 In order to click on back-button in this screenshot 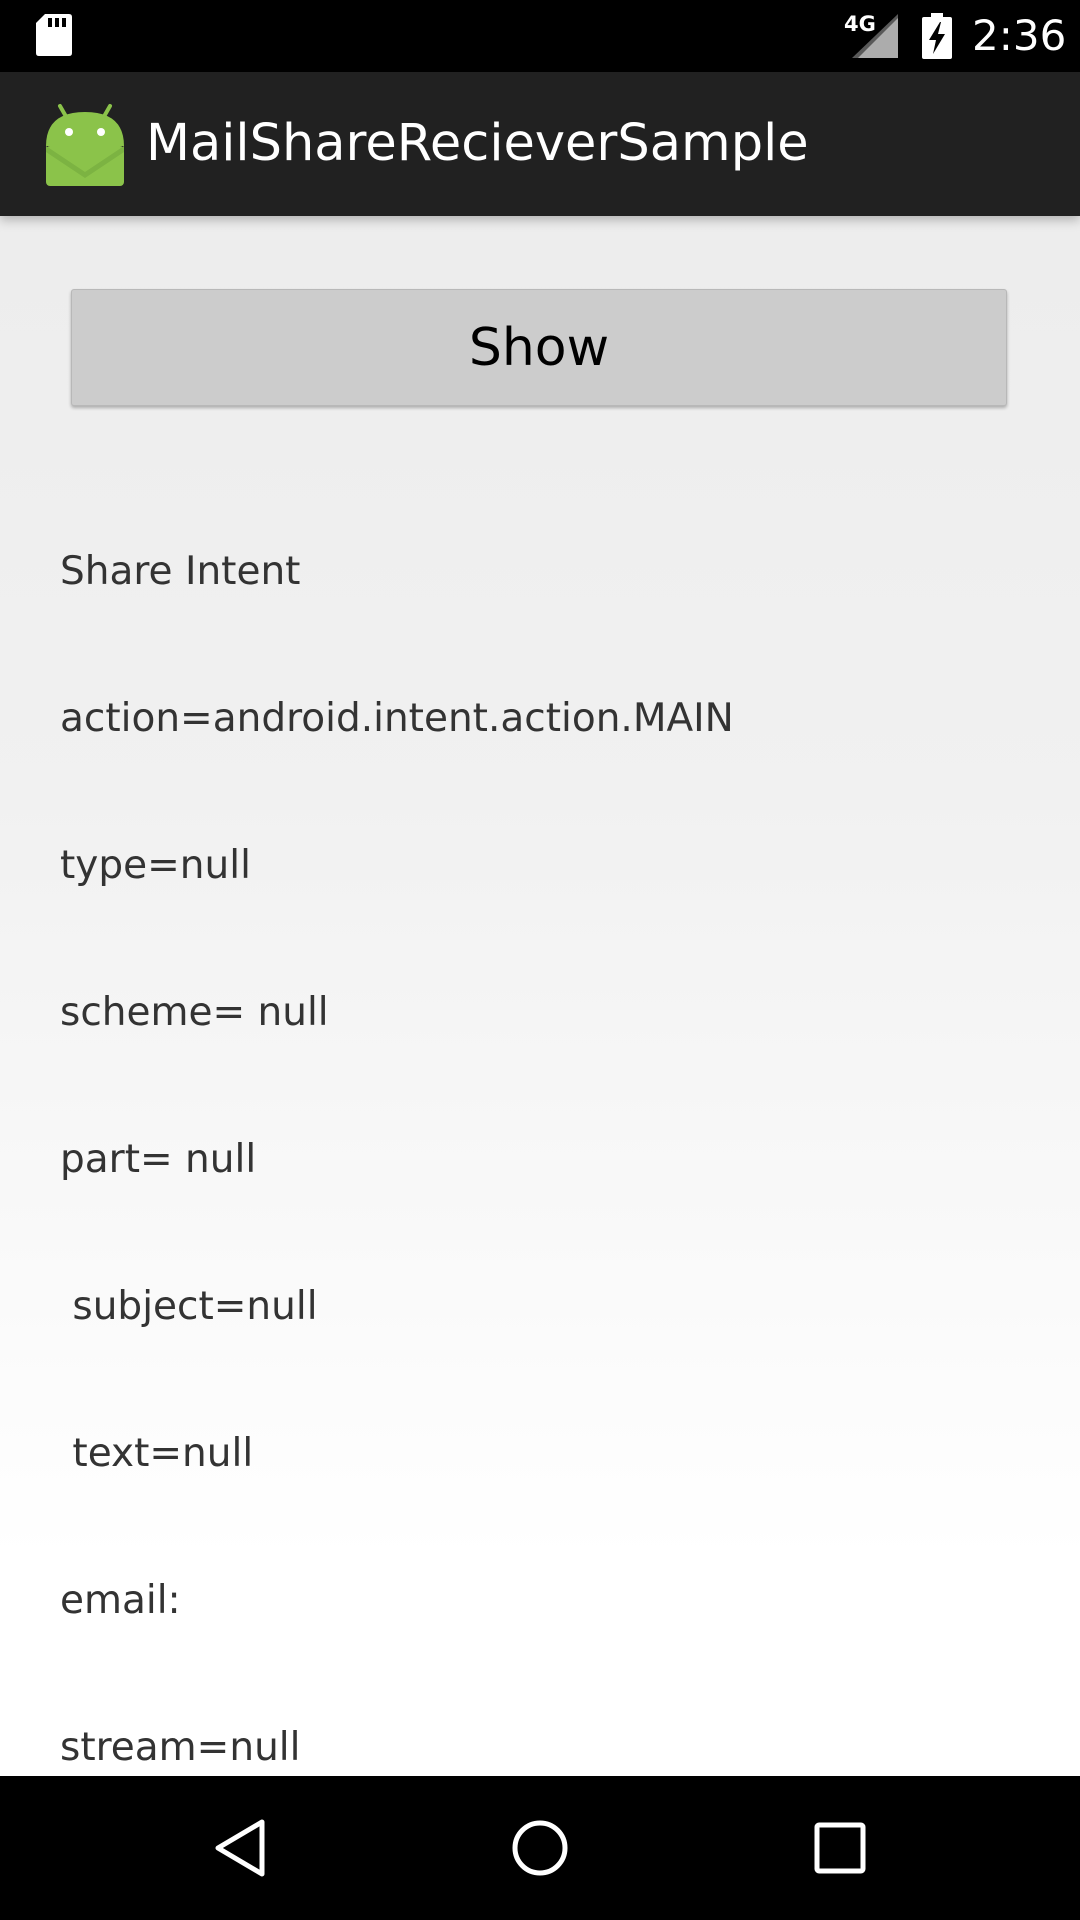, I will do `click(240, 1848)`.